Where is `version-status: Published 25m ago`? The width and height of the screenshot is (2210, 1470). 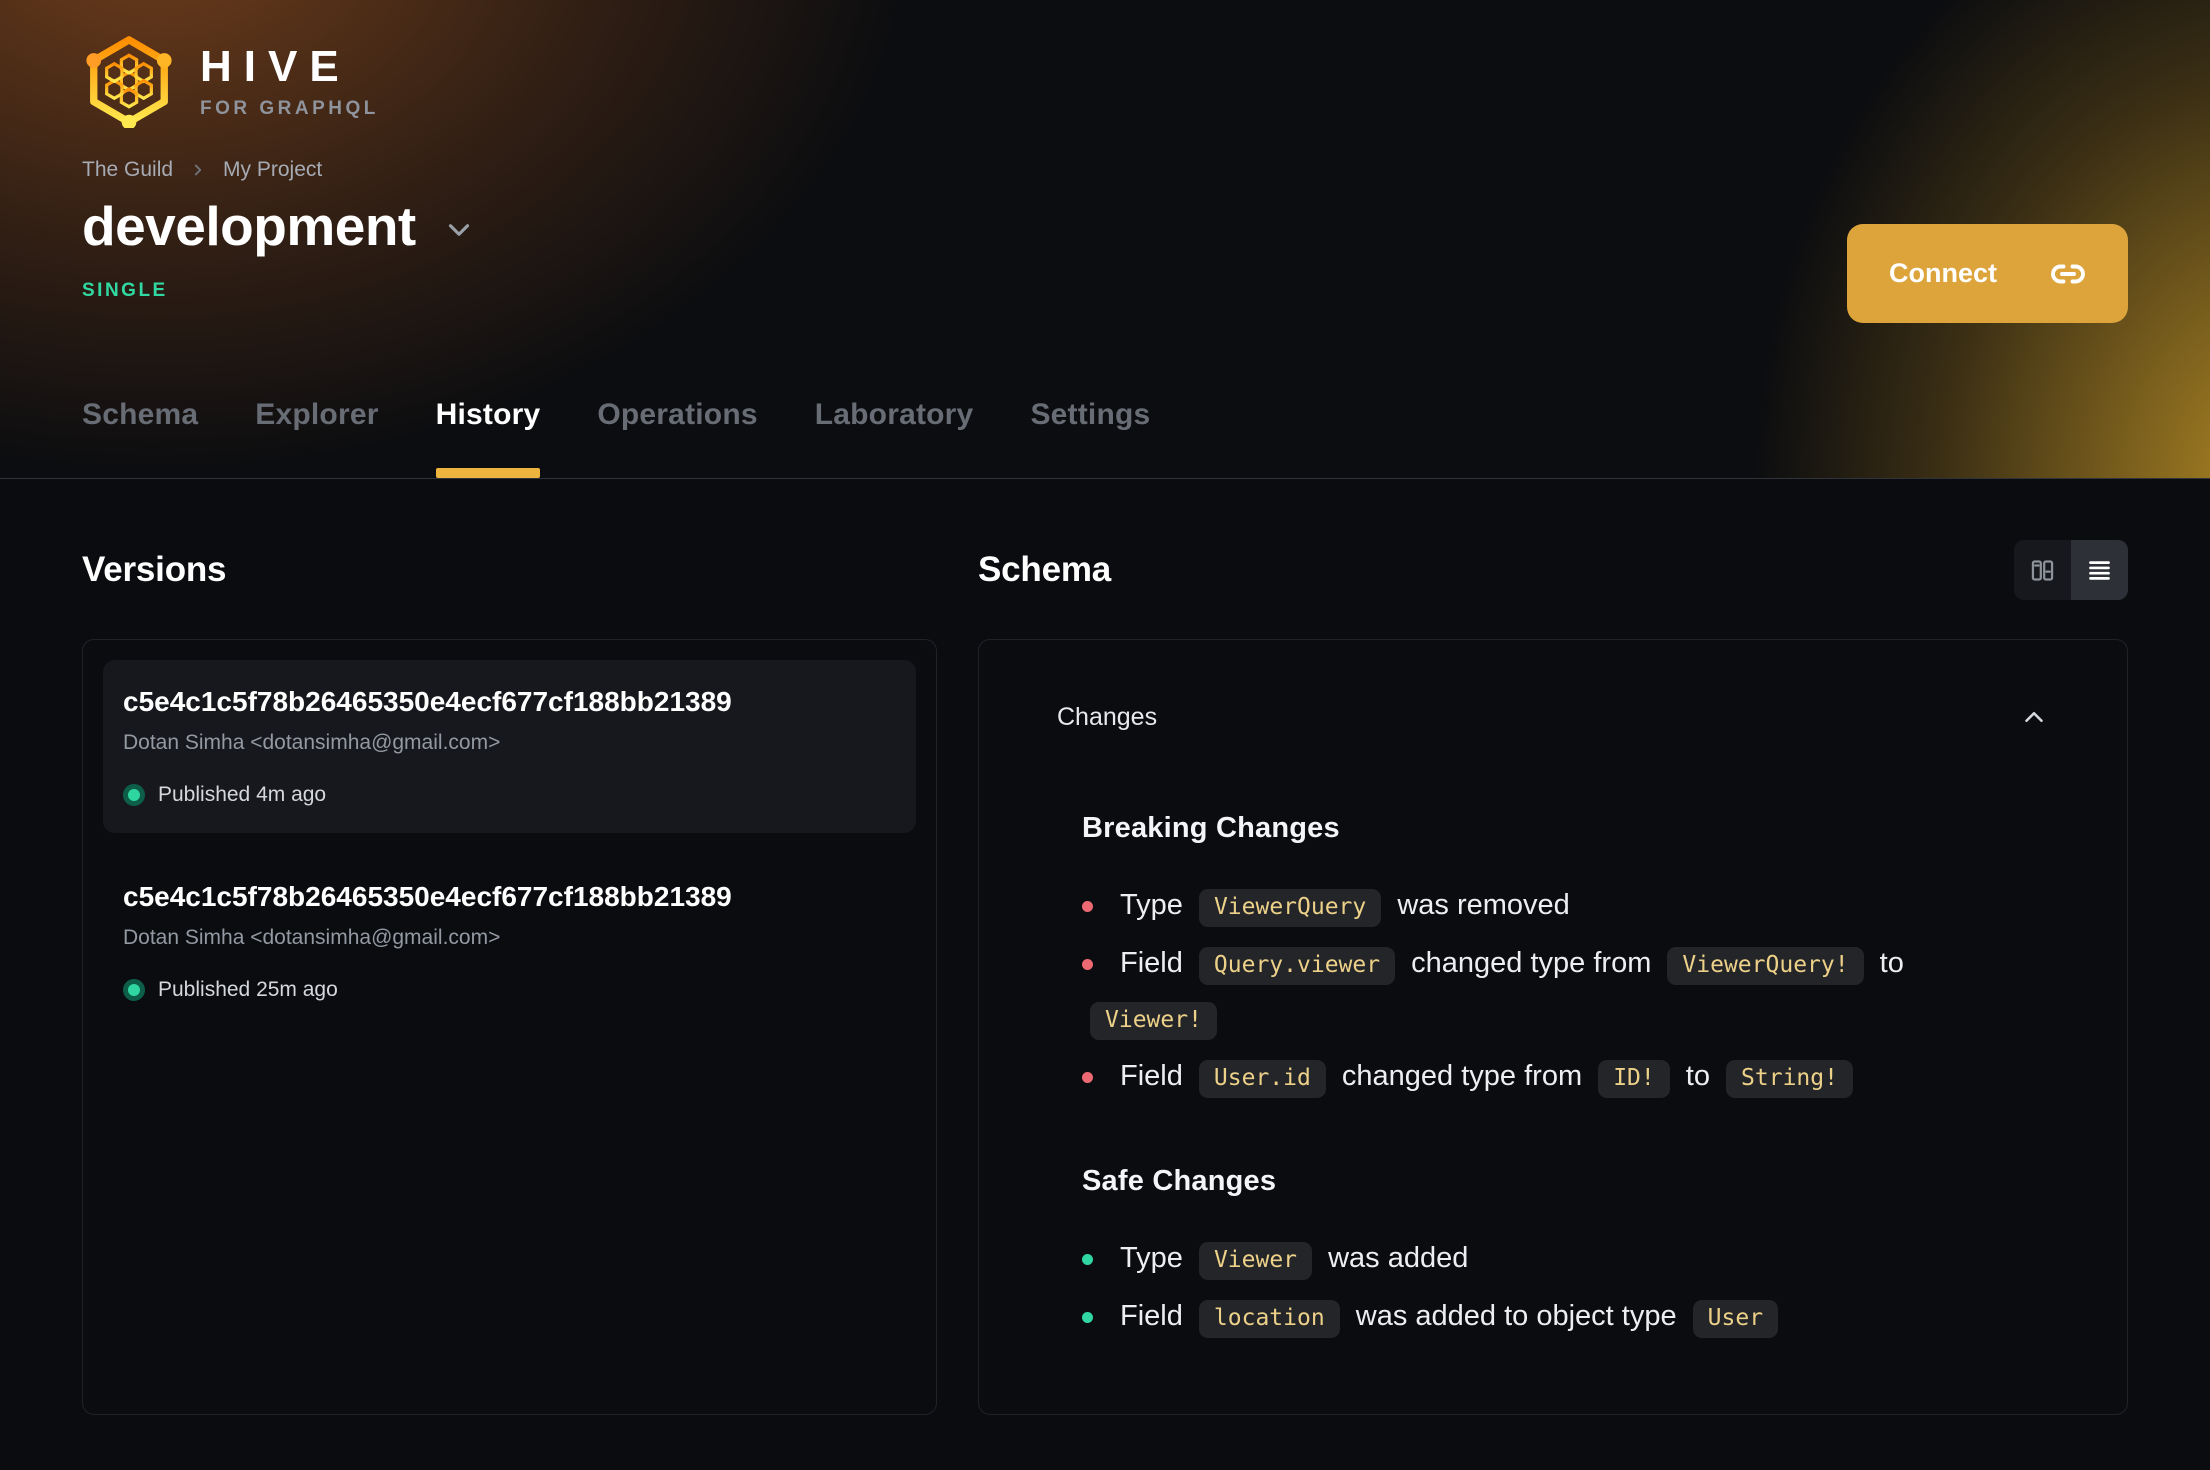 version-status: Published 25m ago is located at coordinates (248, 989).